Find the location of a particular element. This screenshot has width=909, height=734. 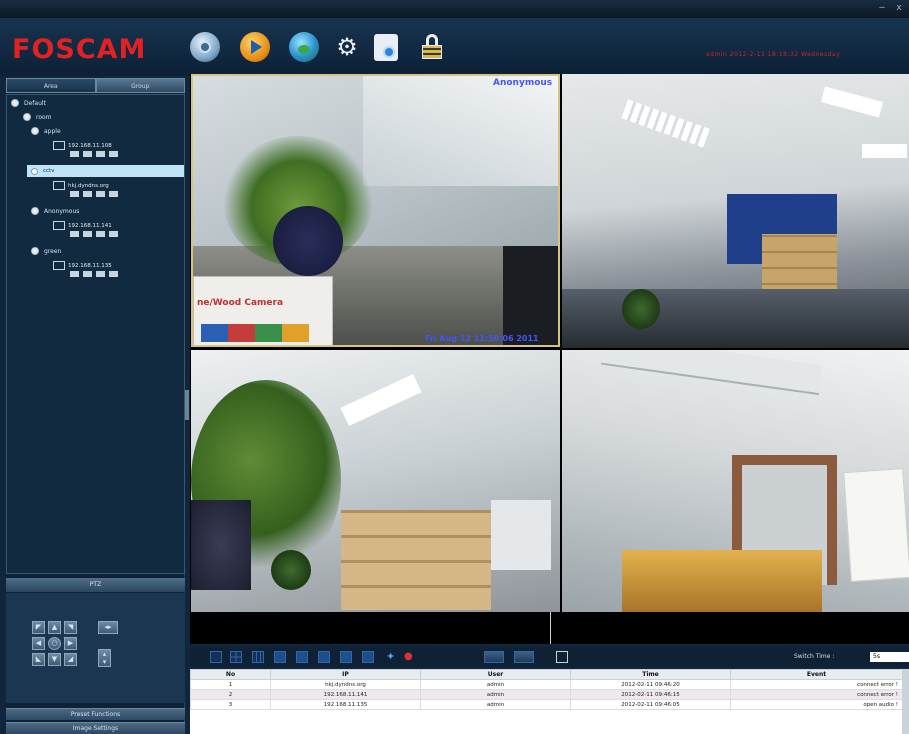

tab-group: Group is located at coordinates (140, 85).